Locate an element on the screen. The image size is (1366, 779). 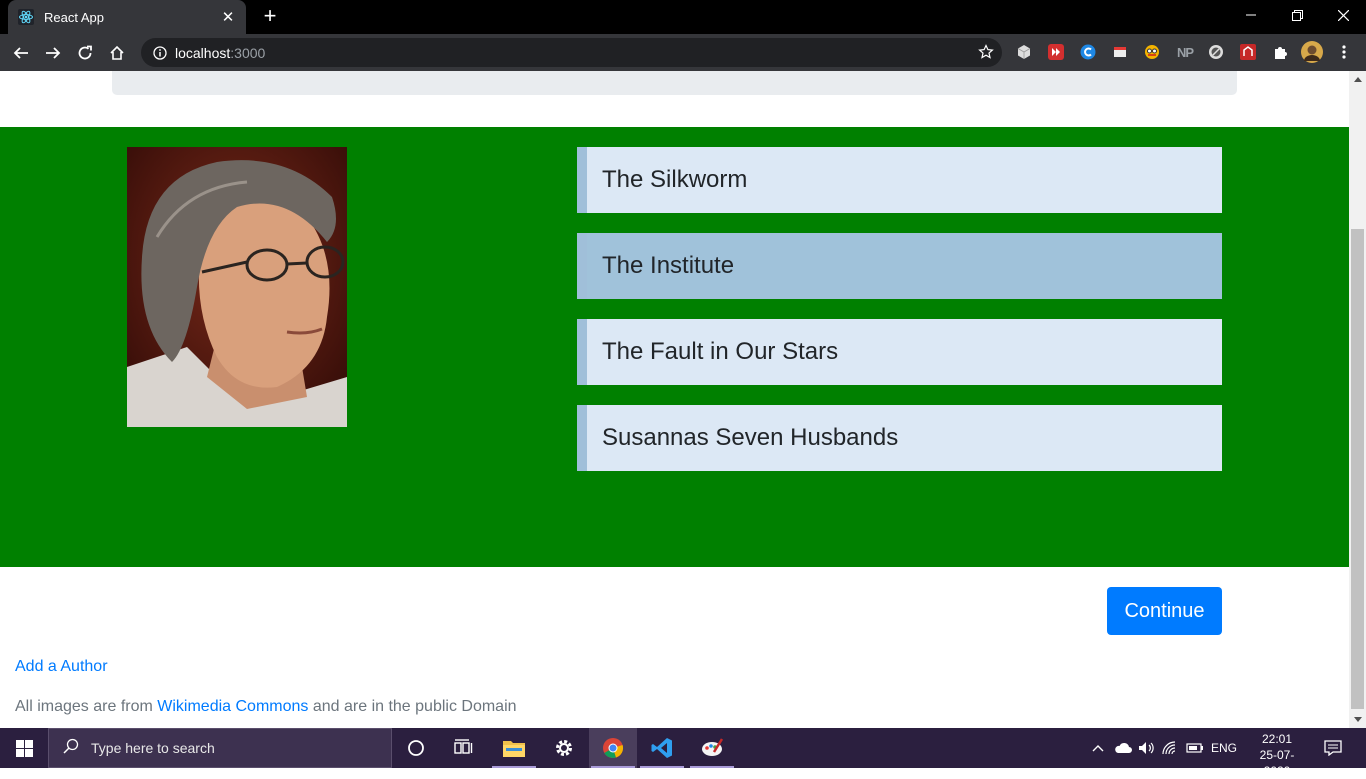
new-tab-button: + is located at coordinates (270, 16).